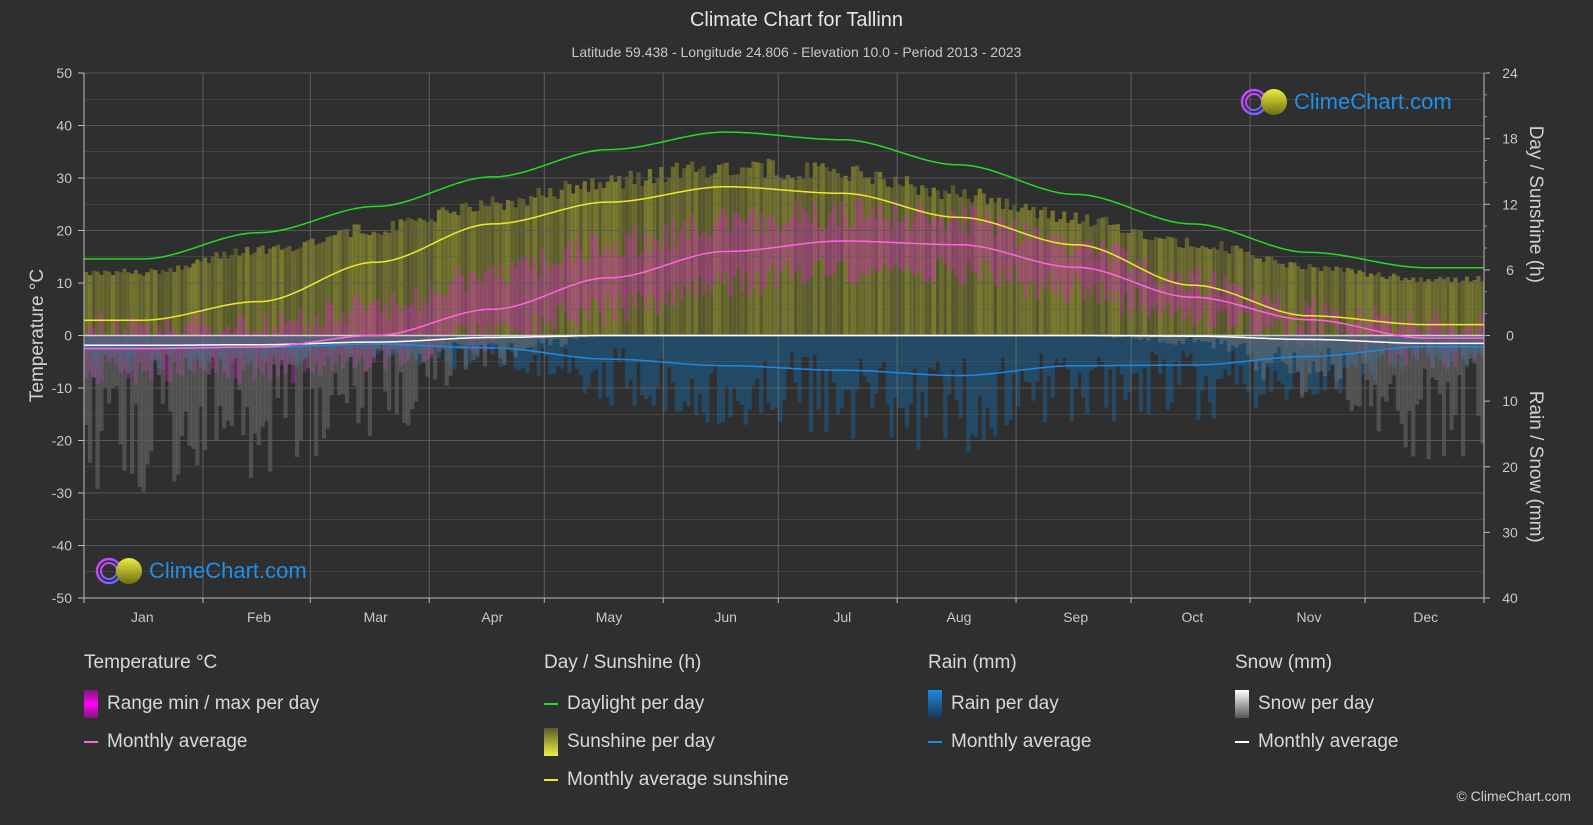 This screenshot has height=825, width=1593. I want to click on copyright: © ClimeChart.com, so click(1513, 796).